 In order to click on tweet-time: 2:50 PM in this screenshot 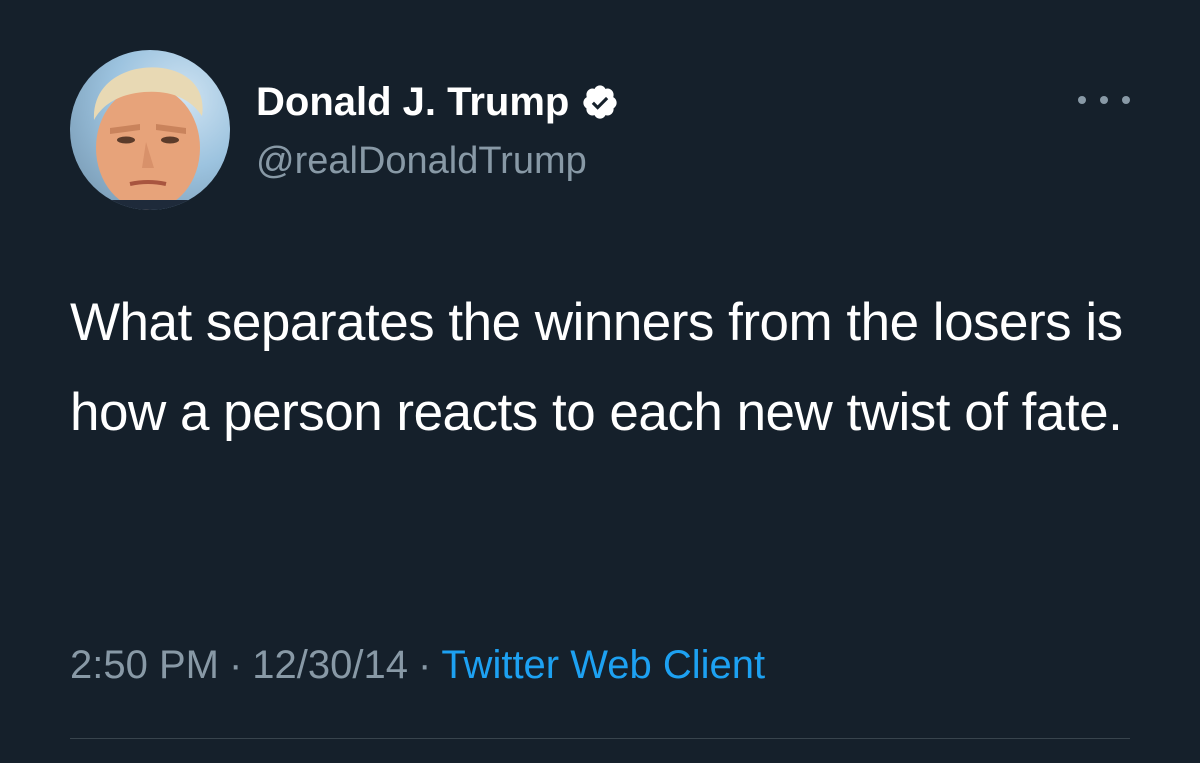, I will do `click(144, 665)`.